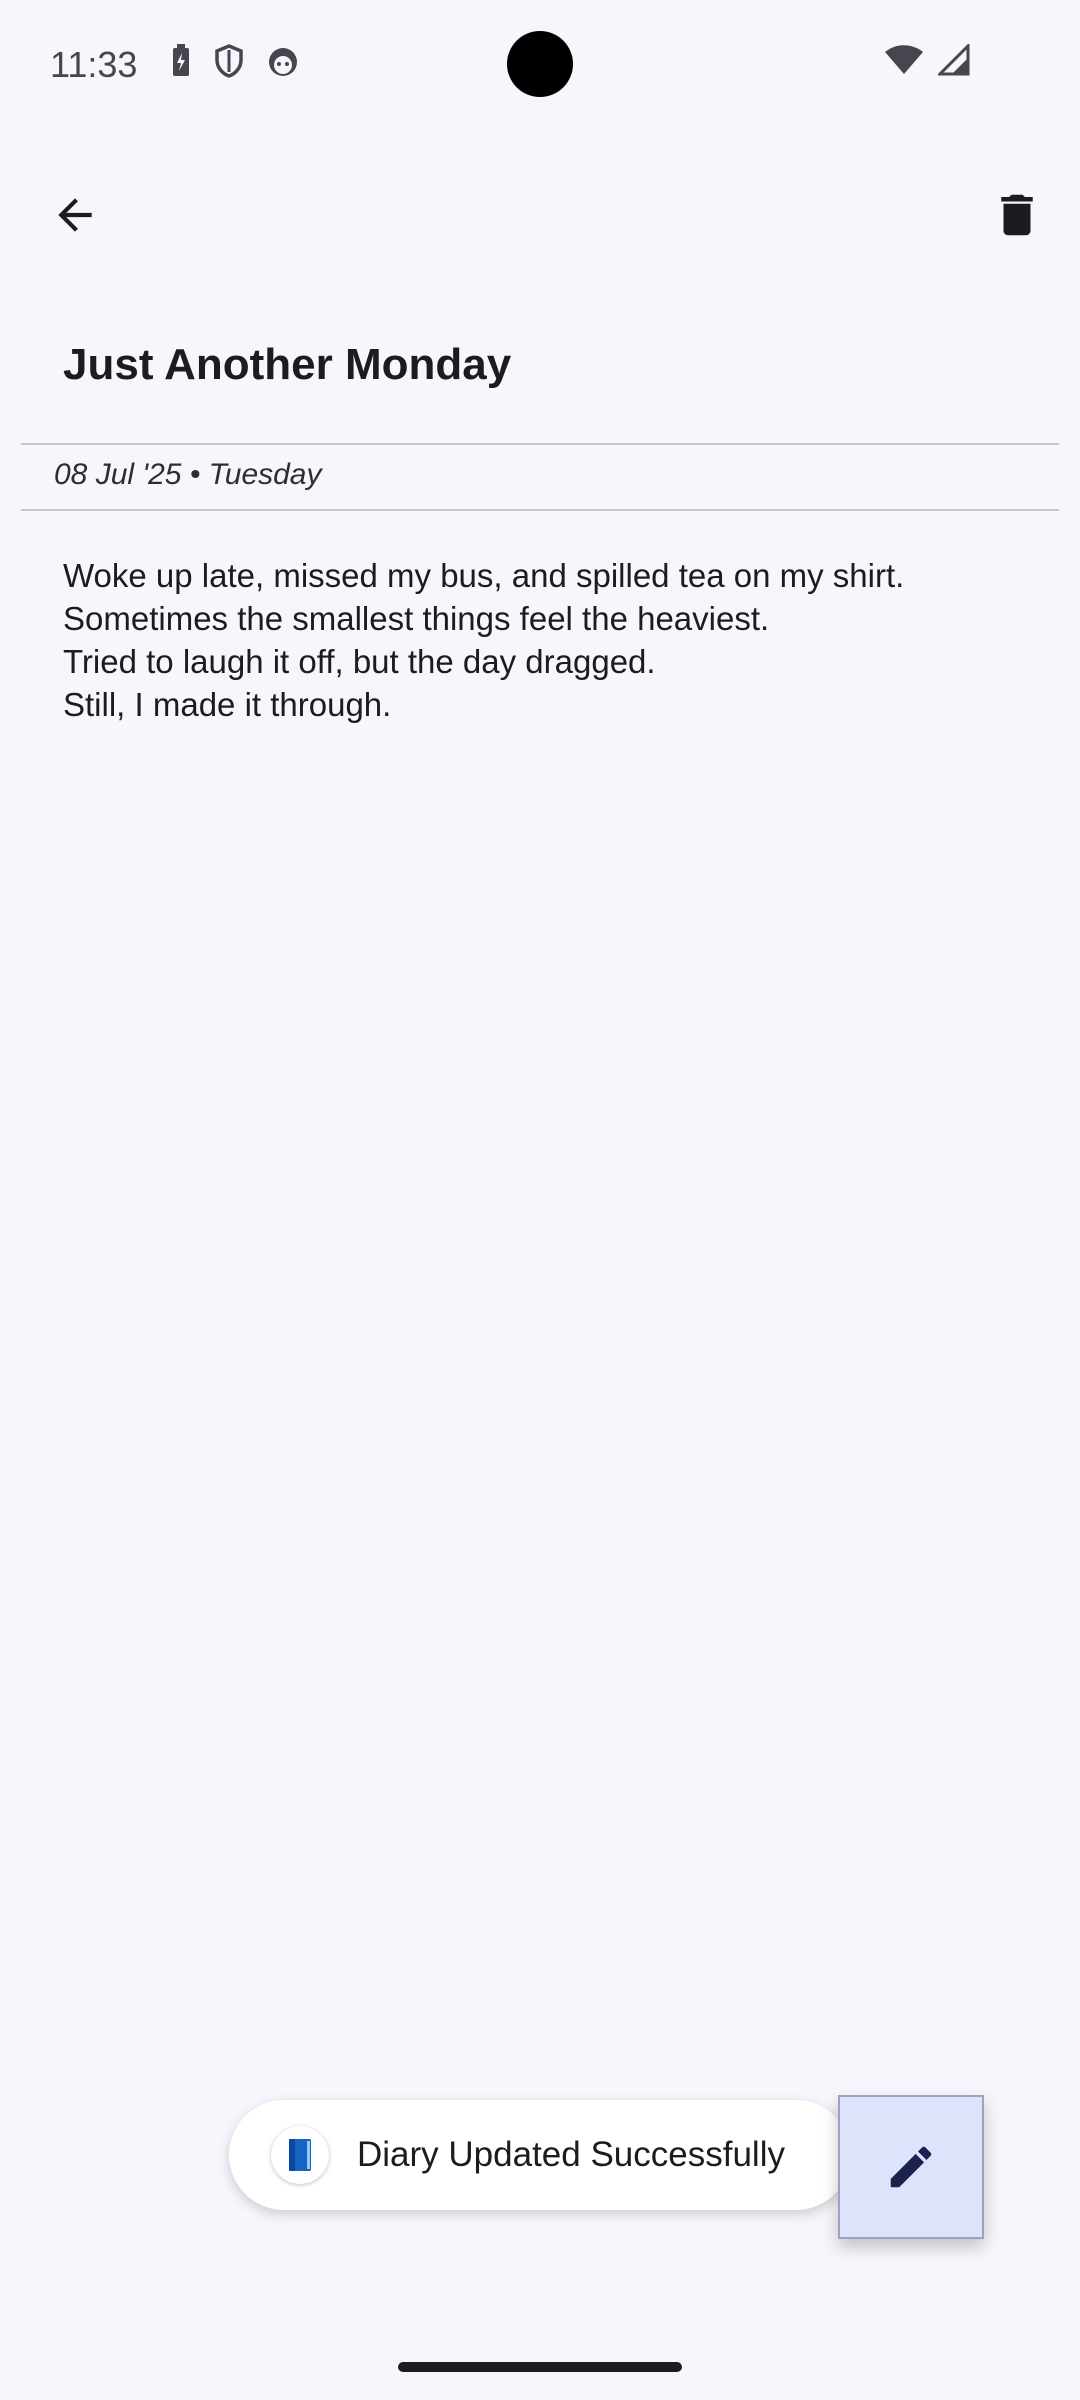  What do you see at coordinates (540, 210) in the screenshot?
I see `top-app-bar` at bounding box center [540, 210].